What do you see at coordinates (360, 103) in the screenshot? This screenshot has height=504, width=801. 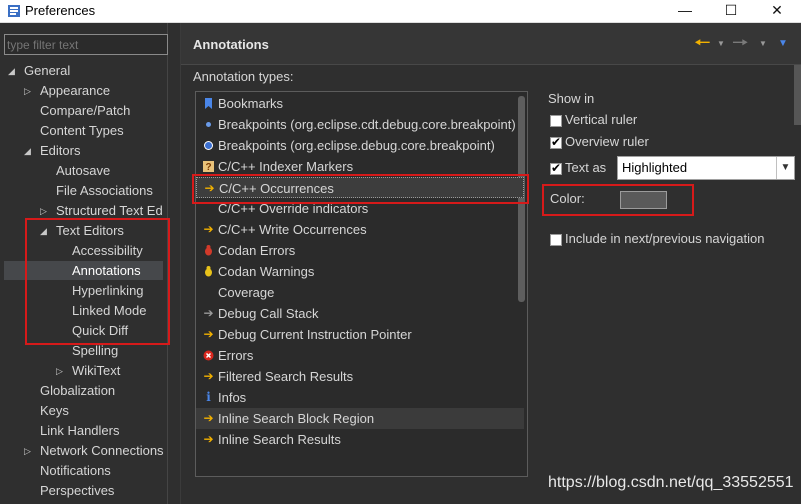 I see `list-item: Bookmarks` at bounding box center [360, 103].